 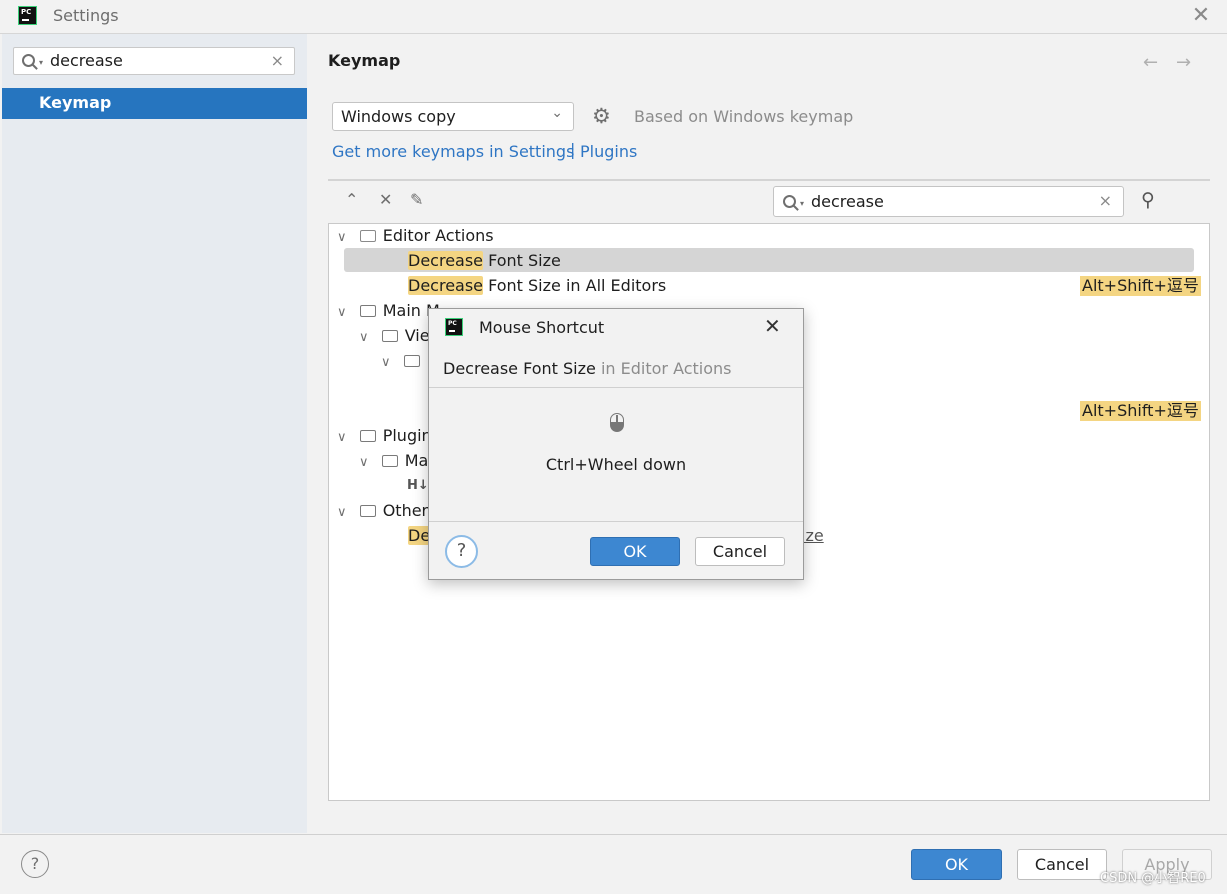 What do you see at coordinates (367, 511) in the screenshot?
I see `other-group-icon` at bounding box center [367, 511].